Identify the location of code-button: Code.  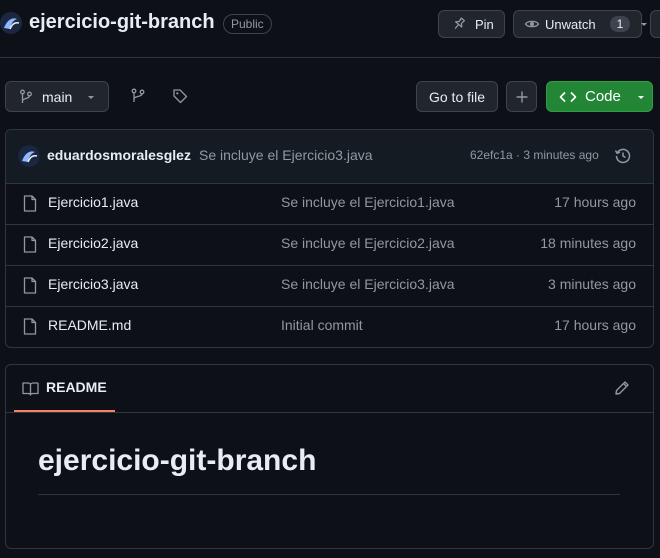
(599, 96).